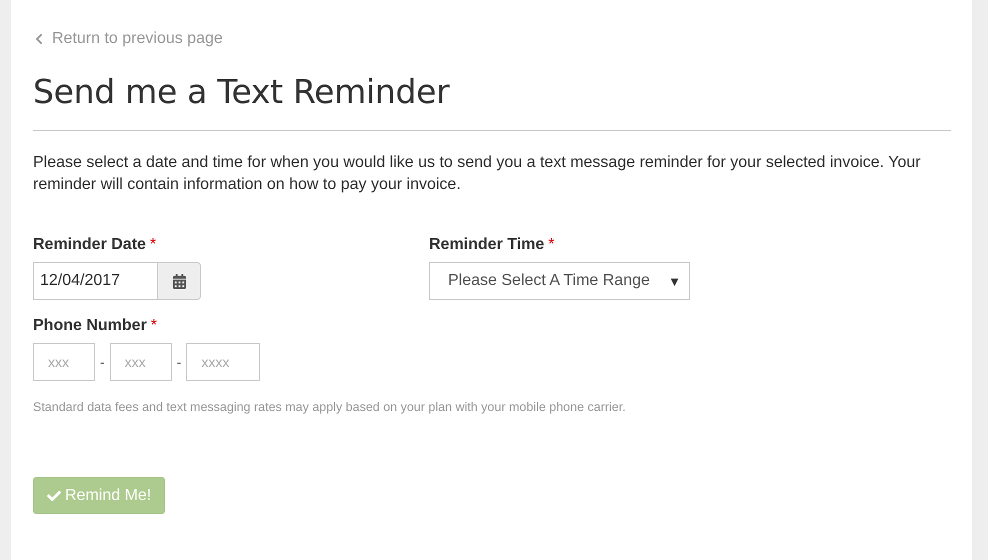 The height and width of the screenshot is (560, 988). I want to click on chevron-left-icon, so click(39, 39).